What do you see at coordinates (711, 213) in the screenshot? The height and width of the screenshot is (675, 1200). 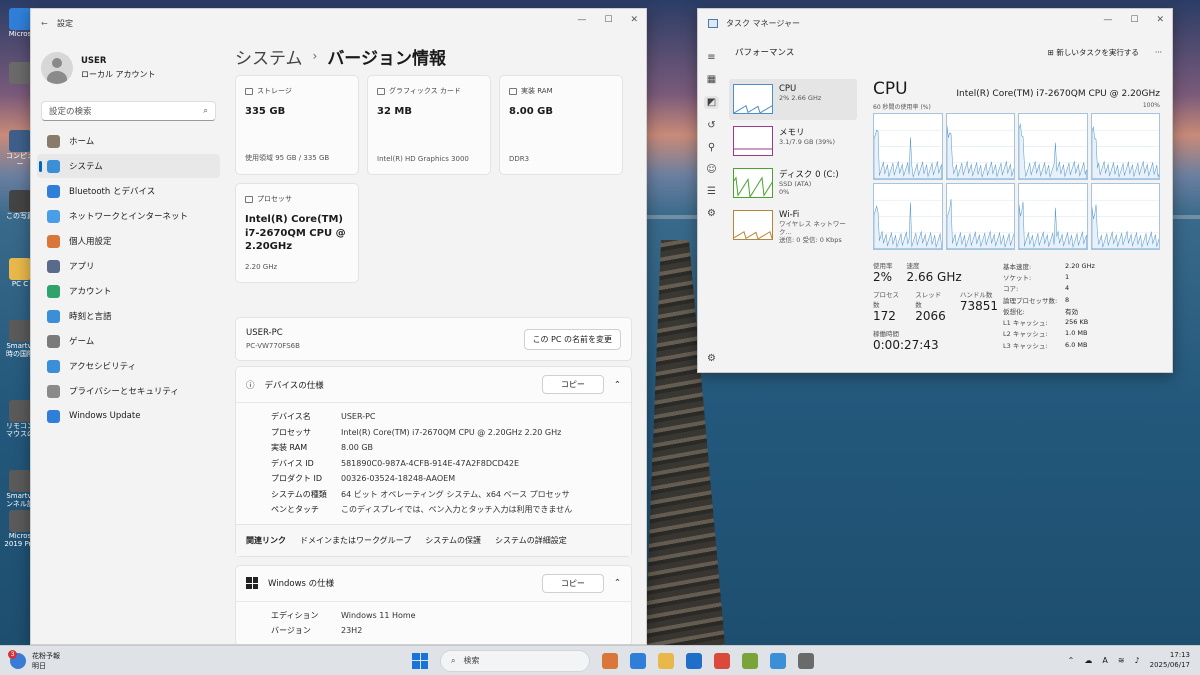 I see `services-icon: ⚙` at bounding box center [711, 213].